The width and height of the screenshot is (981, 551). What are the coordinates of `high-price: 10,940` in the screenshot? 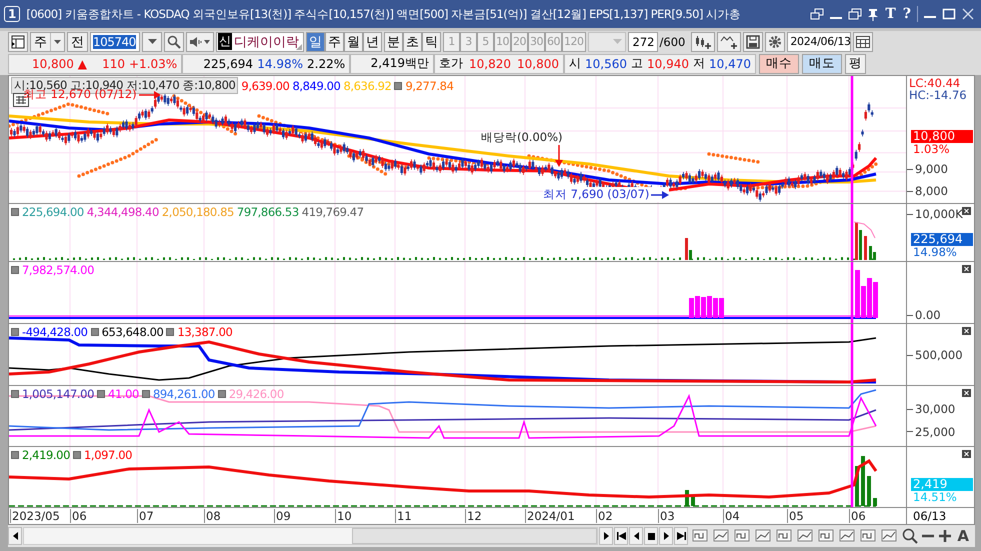 It's located at (668, 63).